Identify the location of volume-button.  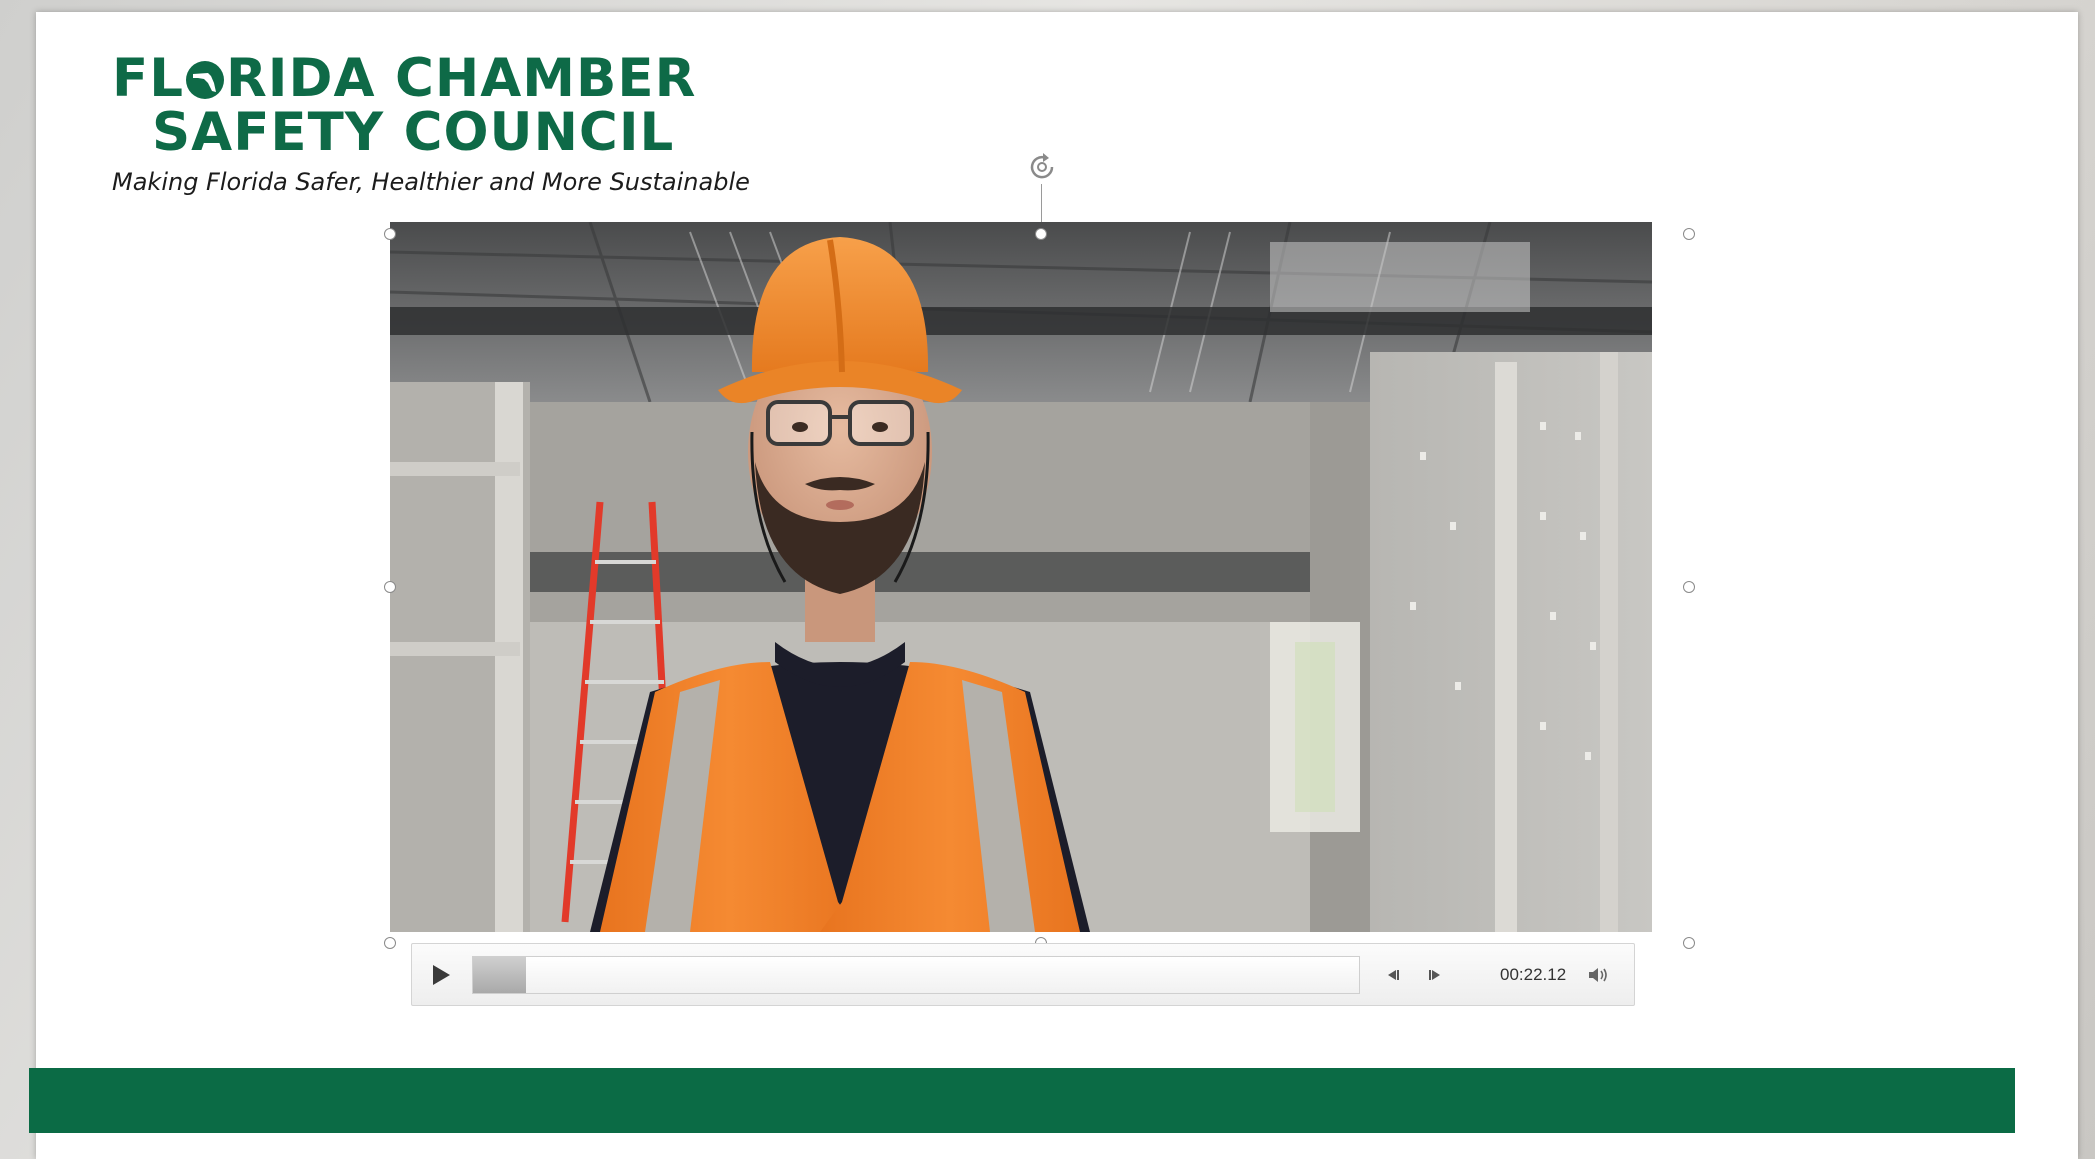
(1600, 975).